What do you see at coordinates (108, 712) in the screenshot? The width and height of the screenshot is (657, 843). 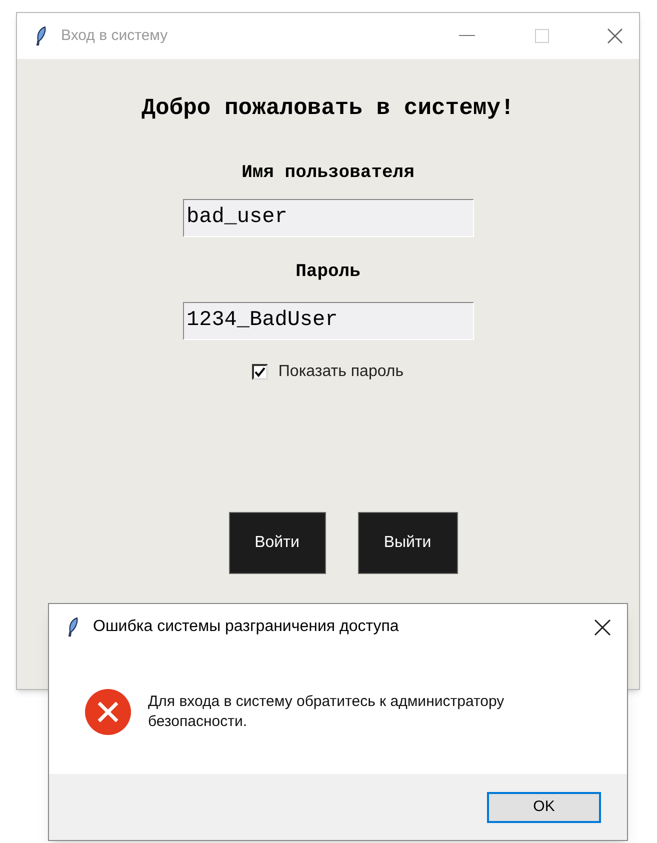 I see `error-icon` at bounding box center [108, 712].